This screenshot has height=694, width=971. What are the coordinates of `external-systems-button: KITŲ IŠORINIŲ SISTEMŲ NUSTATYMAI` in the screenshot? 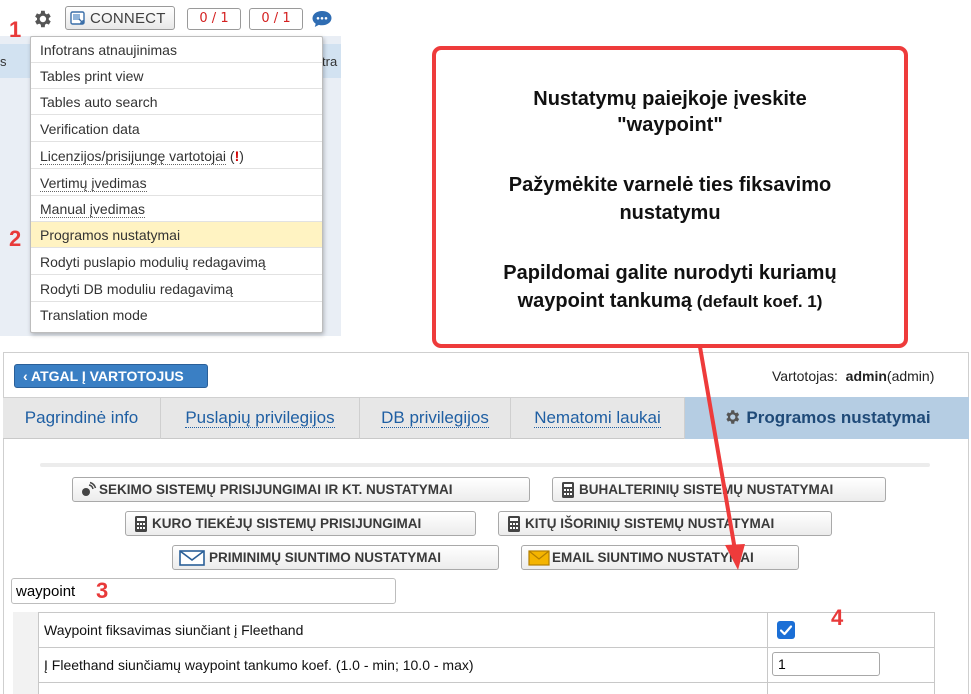 It's located at (665, 523).